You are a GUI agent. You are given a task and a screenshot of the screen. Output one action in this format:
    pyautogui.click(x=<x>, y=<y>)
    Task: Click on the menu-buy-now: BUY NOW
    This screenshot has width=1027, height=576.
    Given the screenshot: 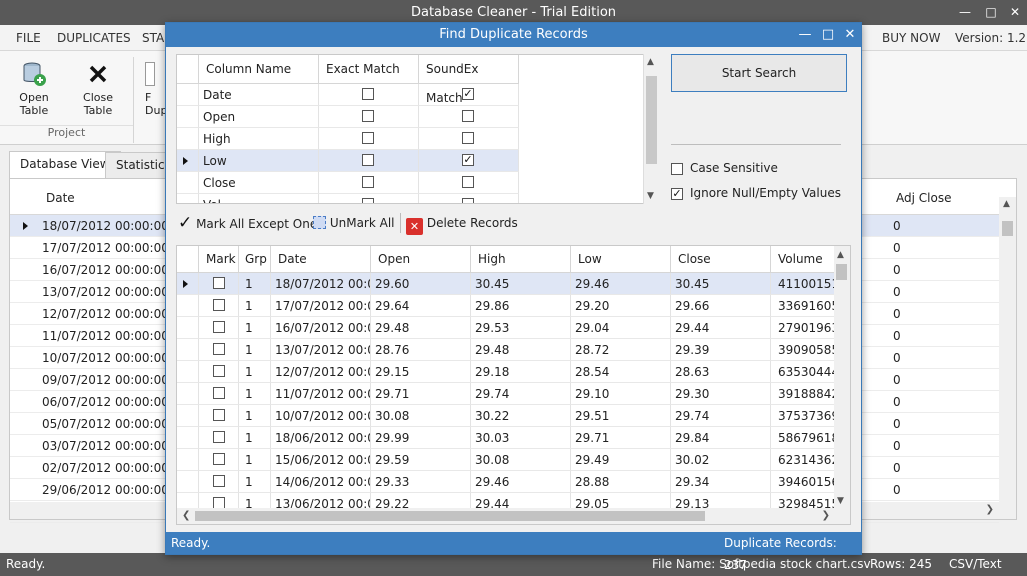 What is the action you would take?
    pyautogui.click(x=911, y=38)
    